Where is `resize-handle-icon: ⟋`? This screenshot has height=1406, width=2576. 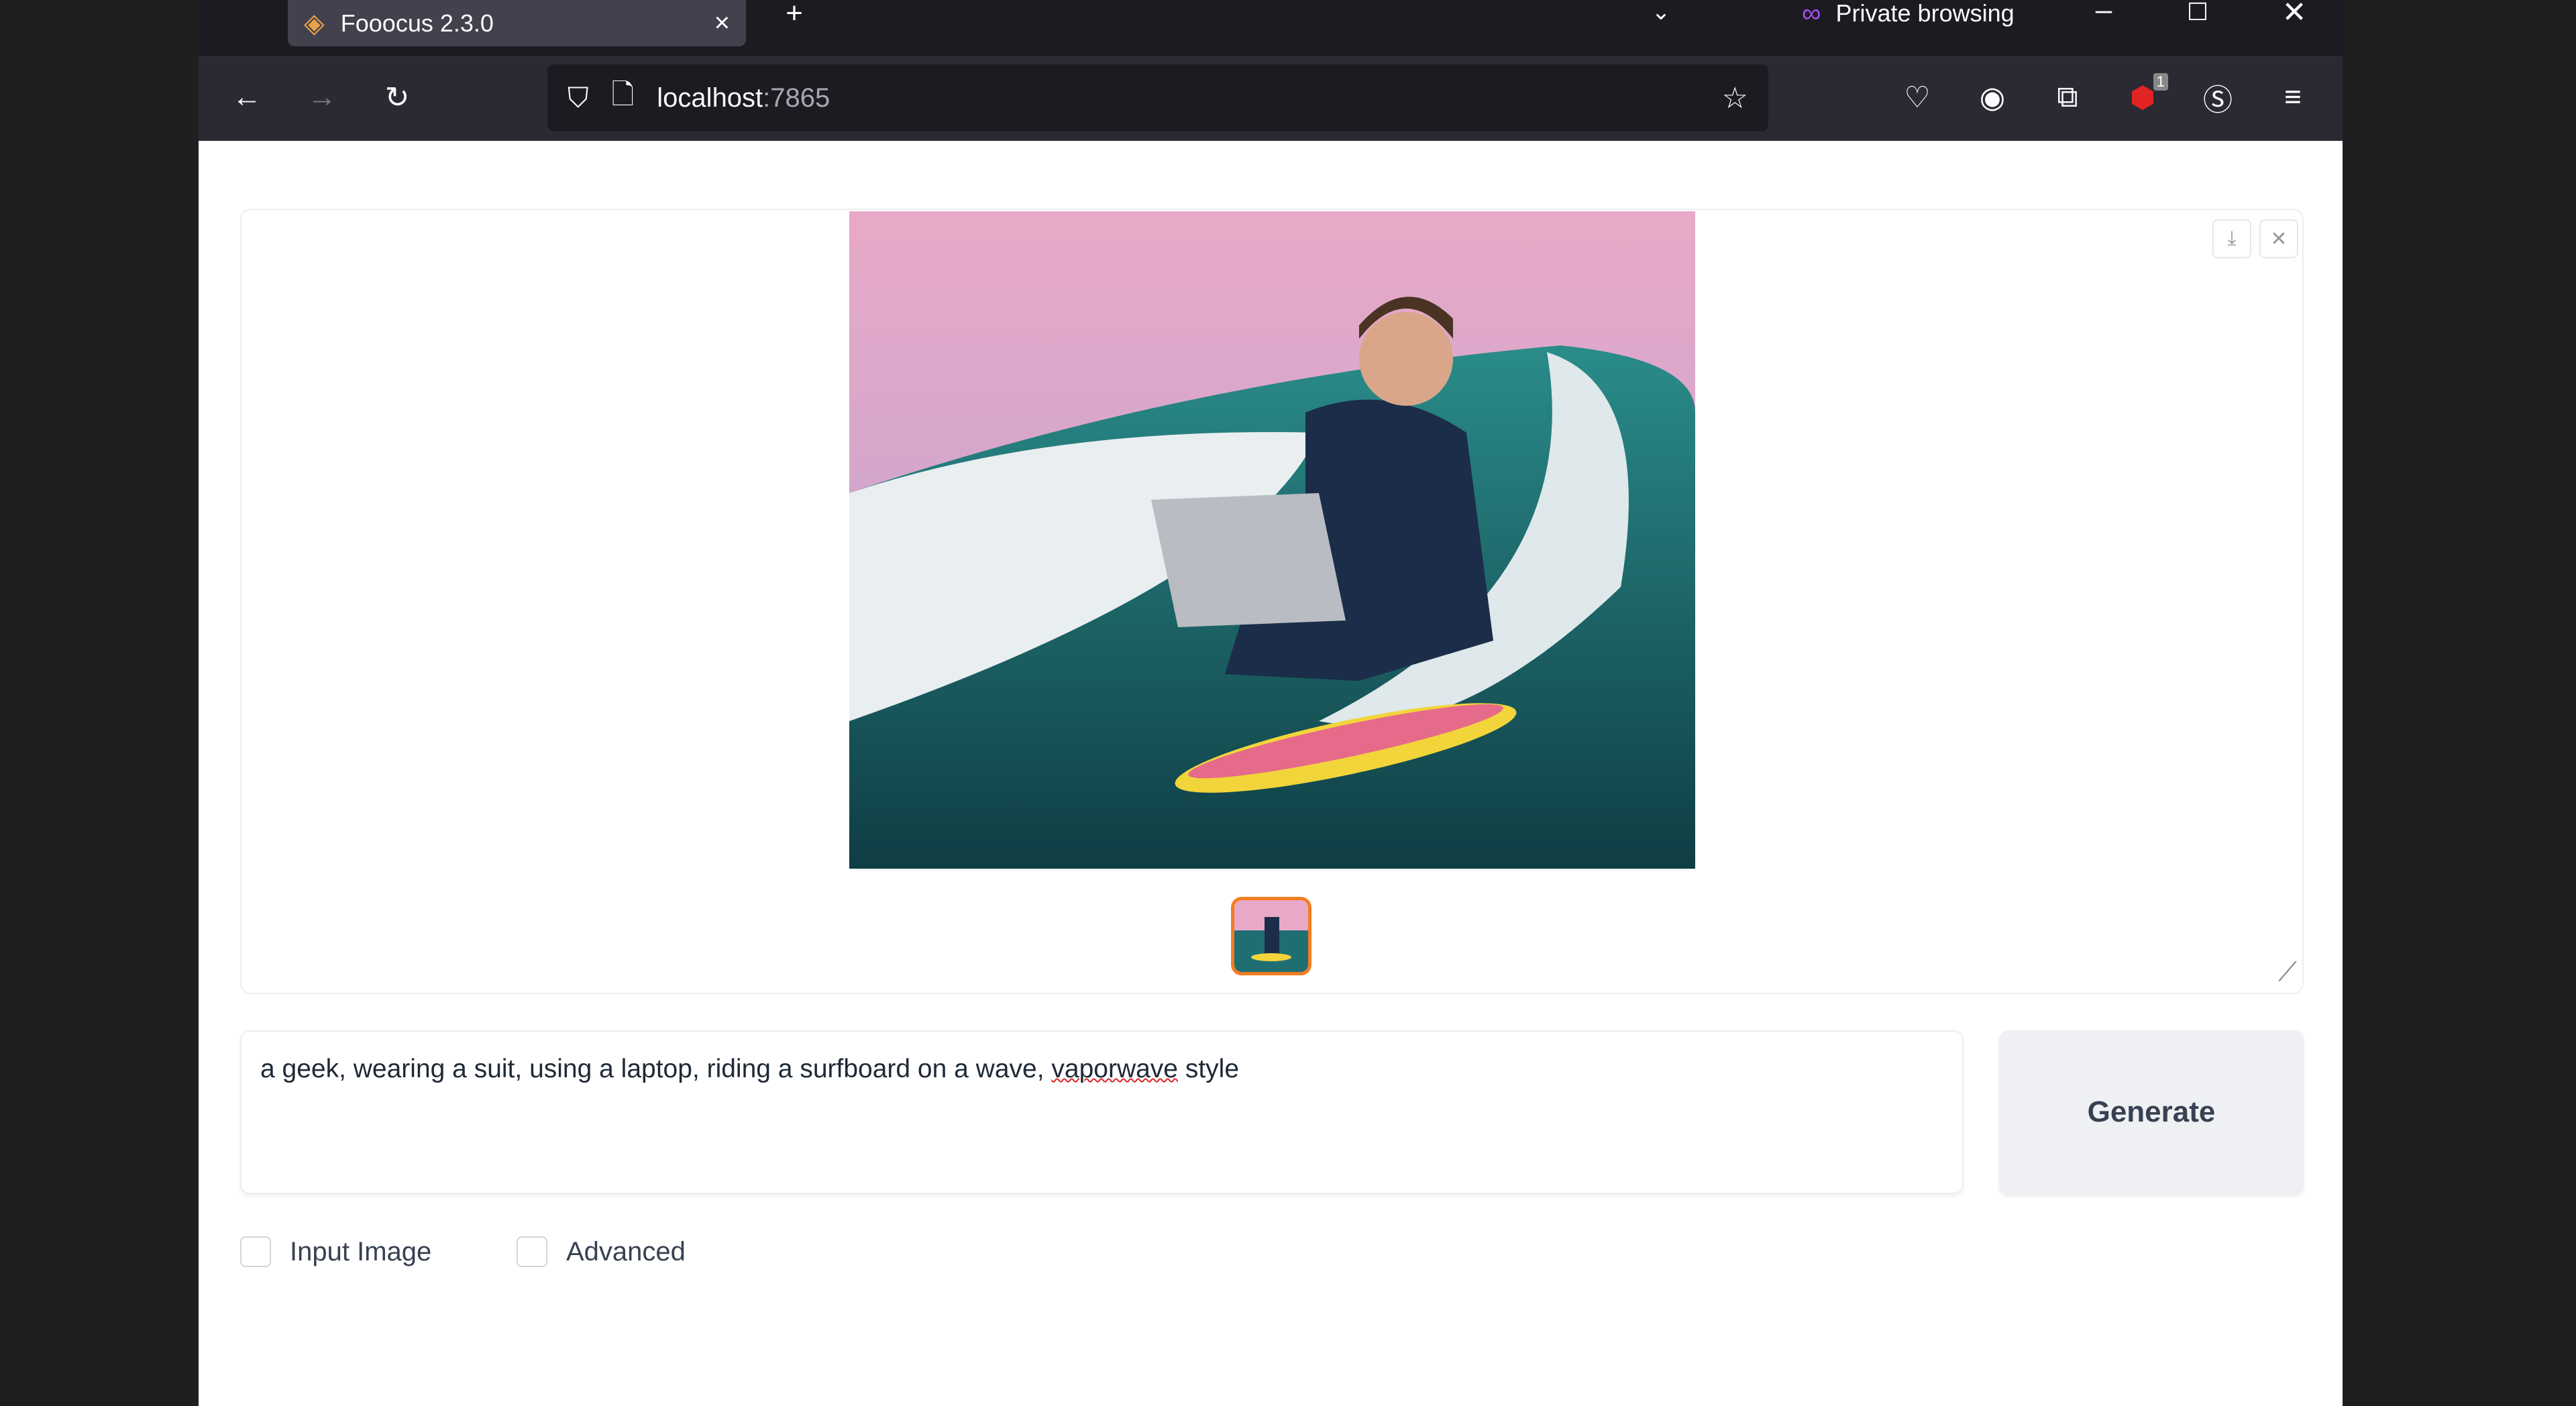 resize-handle-icon: ⟋ is located at coordinates (2287, 972).